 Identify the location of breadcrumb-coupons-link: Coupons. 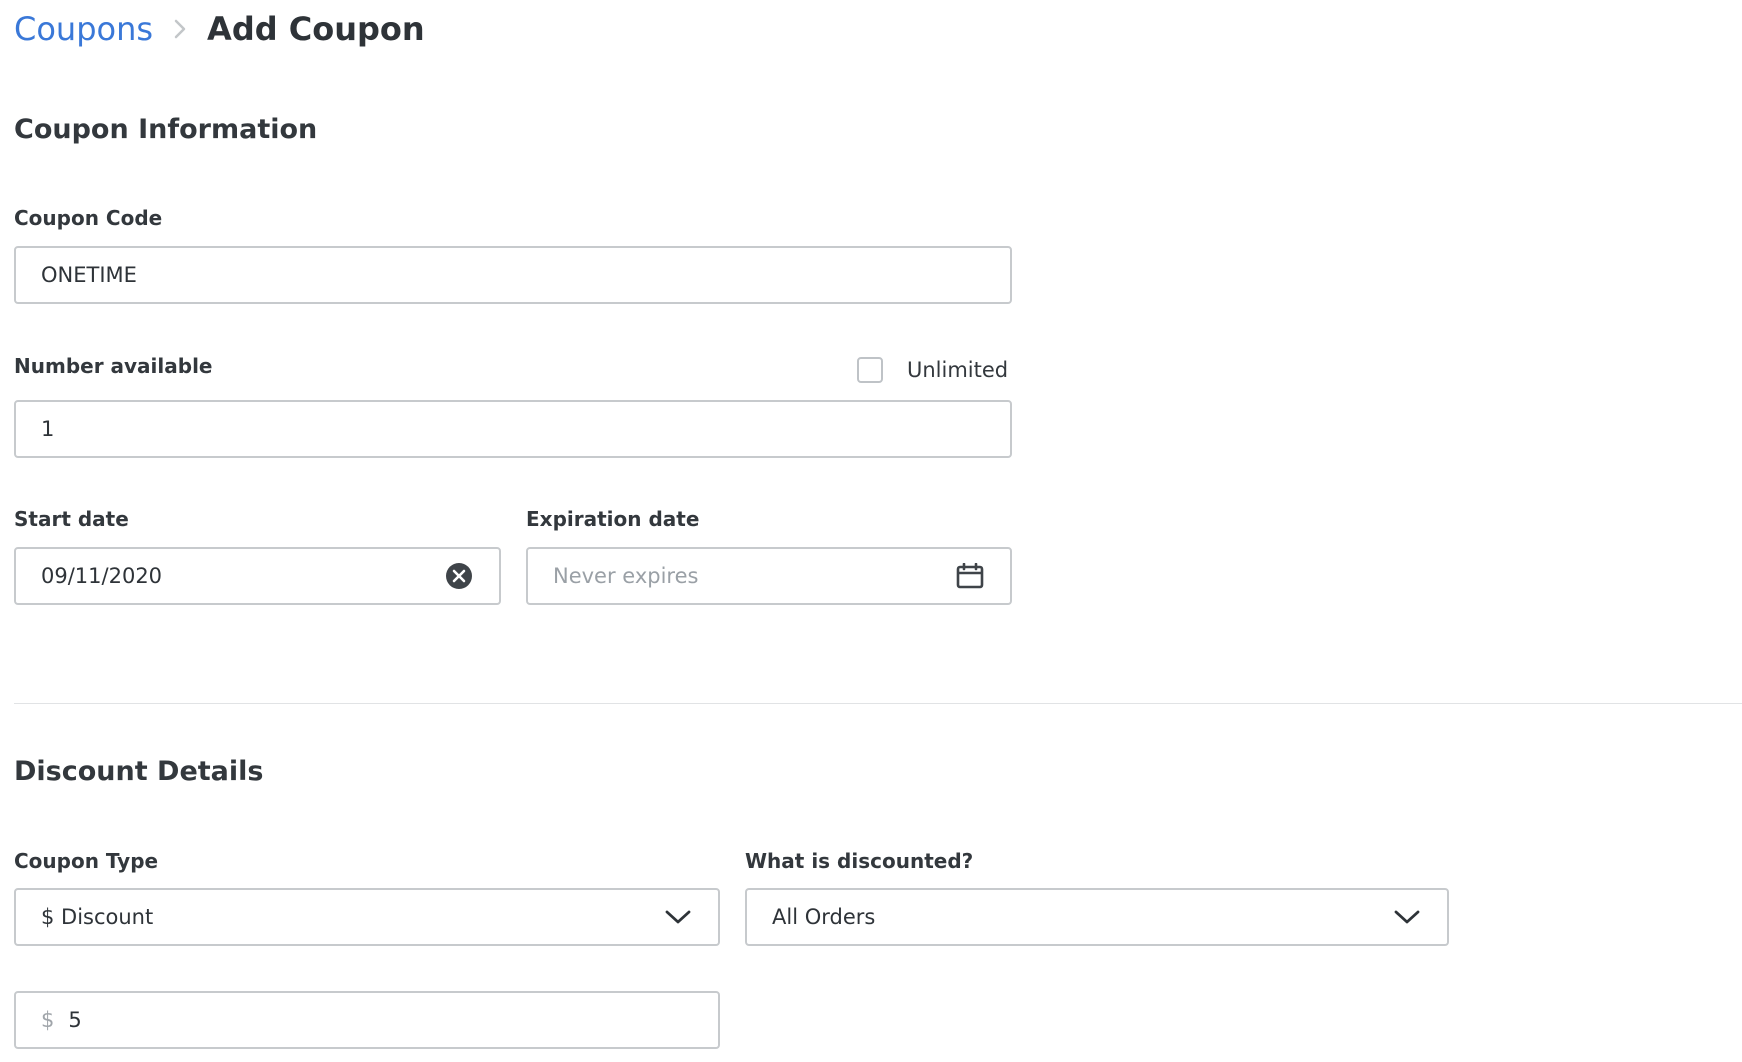
(83, 29).